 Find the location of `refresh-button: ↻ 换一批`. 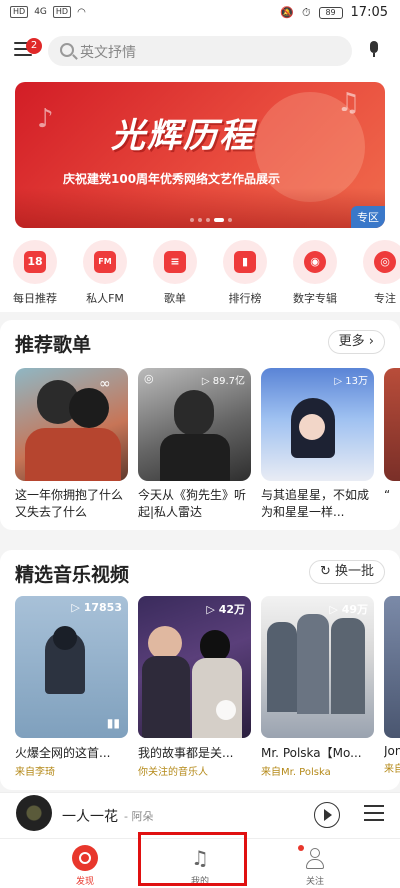

refresh-button: ↻ 换一批 is located at coordinates (346, 572).